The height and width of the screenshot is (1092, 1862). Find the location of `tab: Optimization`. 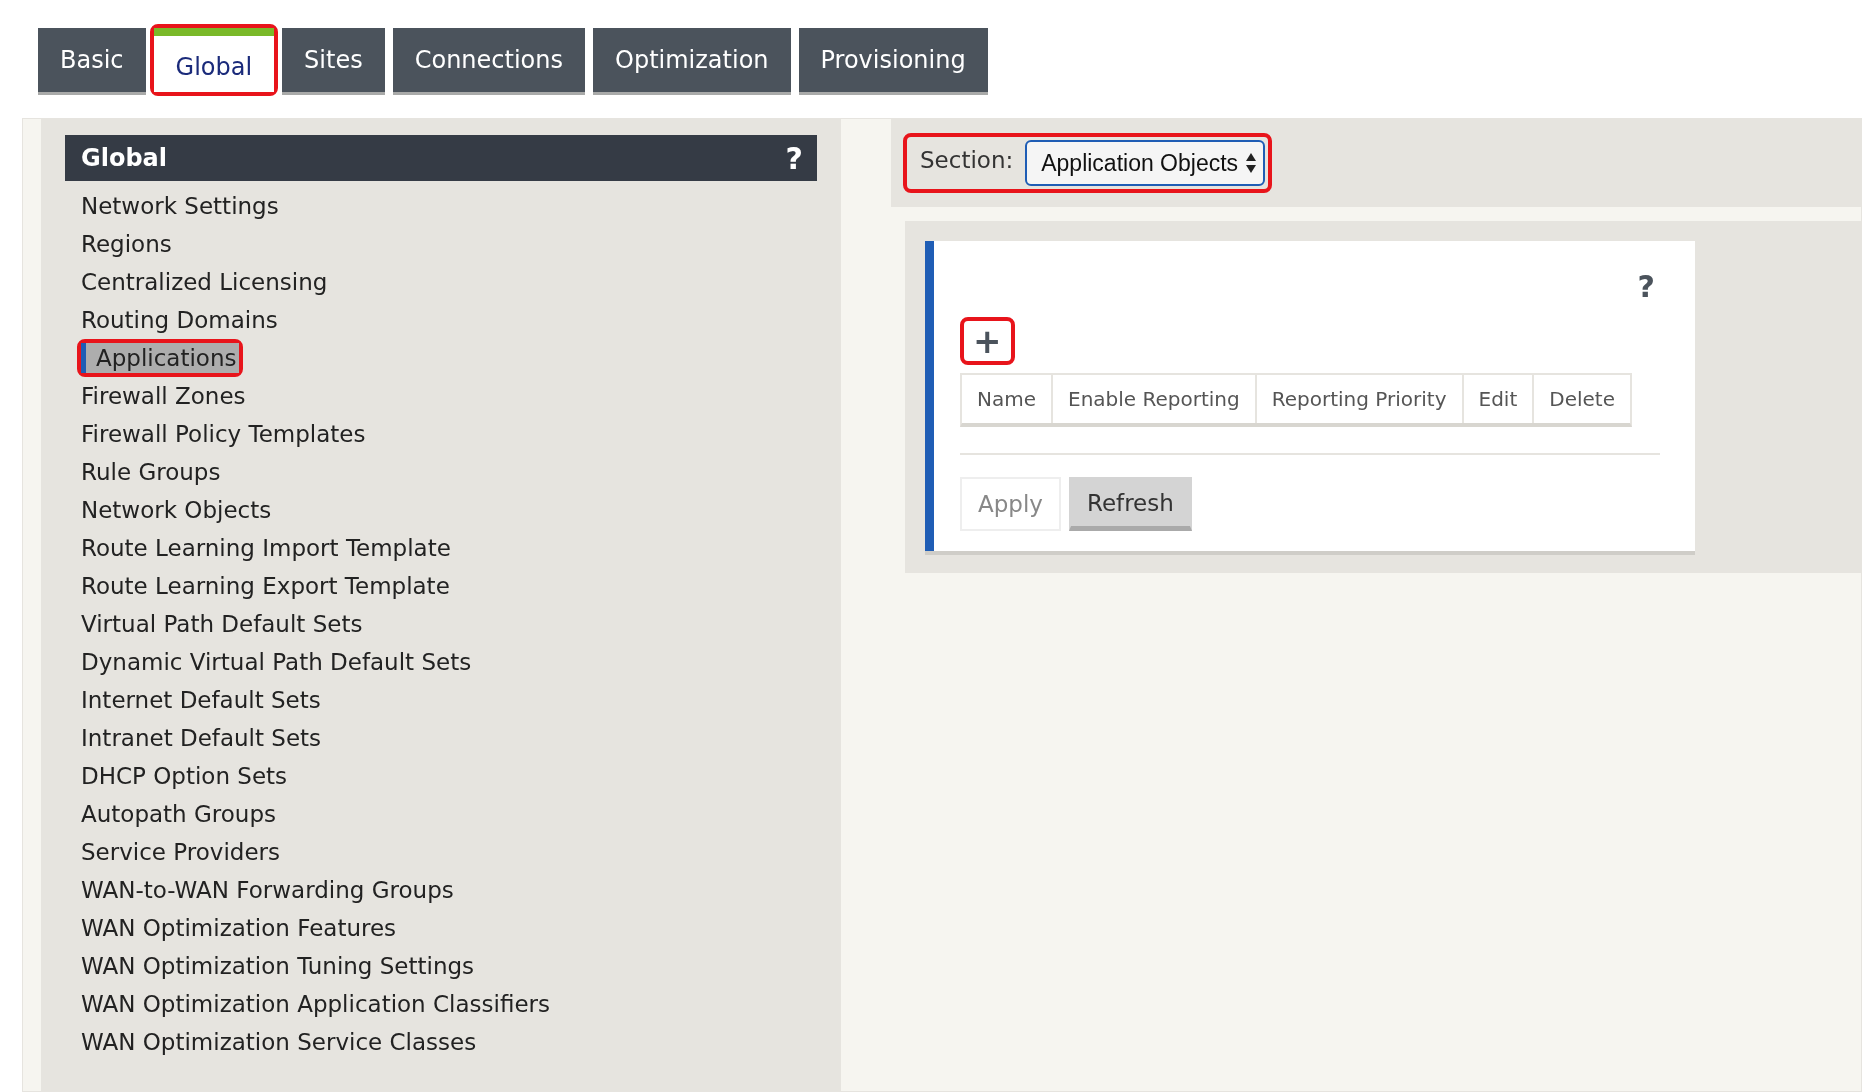

tab: Optimization is located at coordinates (692, 60).